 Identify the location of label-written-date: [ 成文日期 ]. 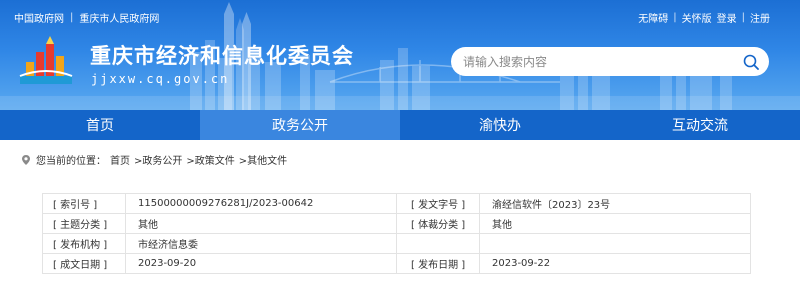
(84, 263).